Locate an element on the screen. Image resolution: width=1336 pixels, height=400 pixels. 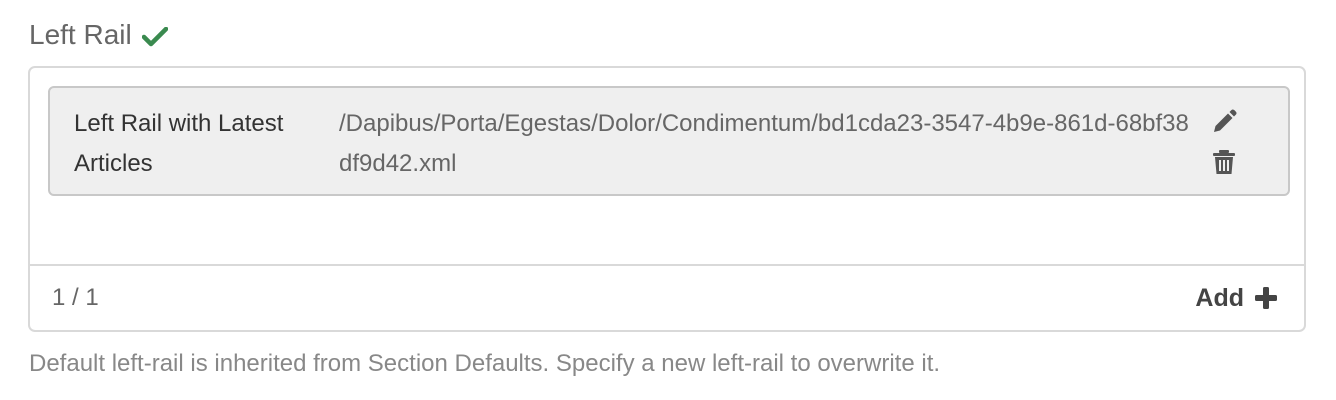
pencil-icon is located at coordinates (1225, 120).